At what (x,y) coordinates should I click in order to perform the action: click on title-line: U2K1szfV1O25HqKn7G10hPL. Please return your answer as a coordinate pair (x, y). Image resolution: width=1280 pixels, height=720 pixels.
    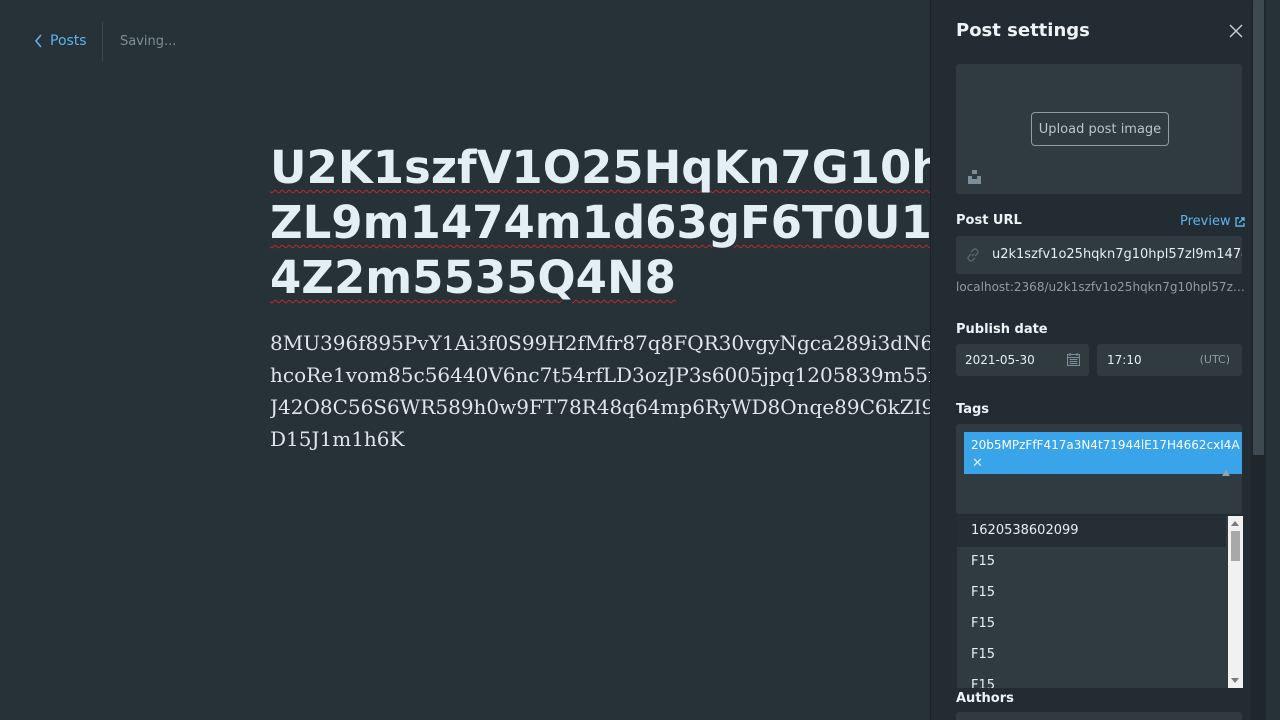
    Looking at the image, I should click on (600, 167).